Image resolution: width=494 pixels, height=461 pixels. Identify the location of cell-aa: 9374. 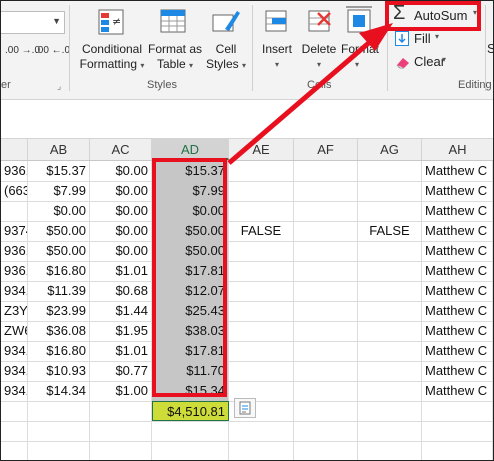
(14, 231).